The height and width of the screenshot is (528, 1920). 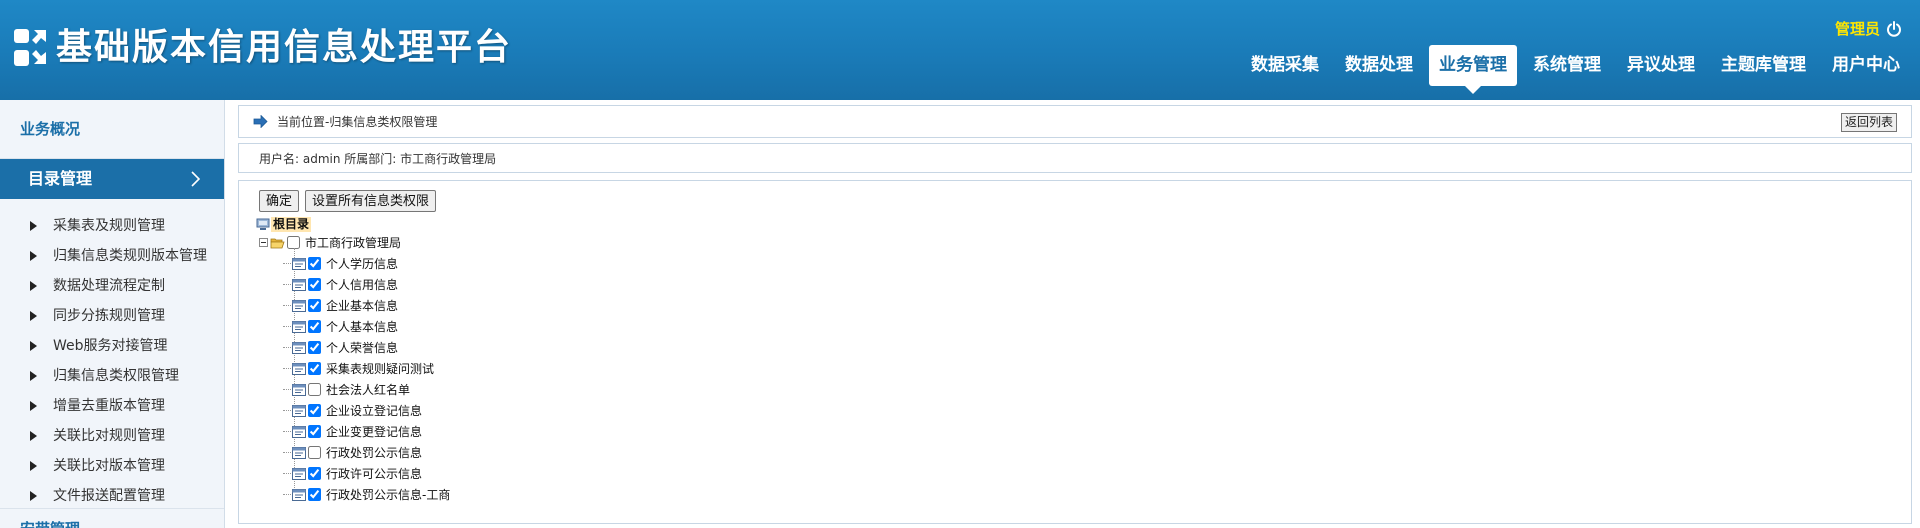 I want to click on sidebar-item-catalog-management: 目录管理, so click(x=112, y=179).